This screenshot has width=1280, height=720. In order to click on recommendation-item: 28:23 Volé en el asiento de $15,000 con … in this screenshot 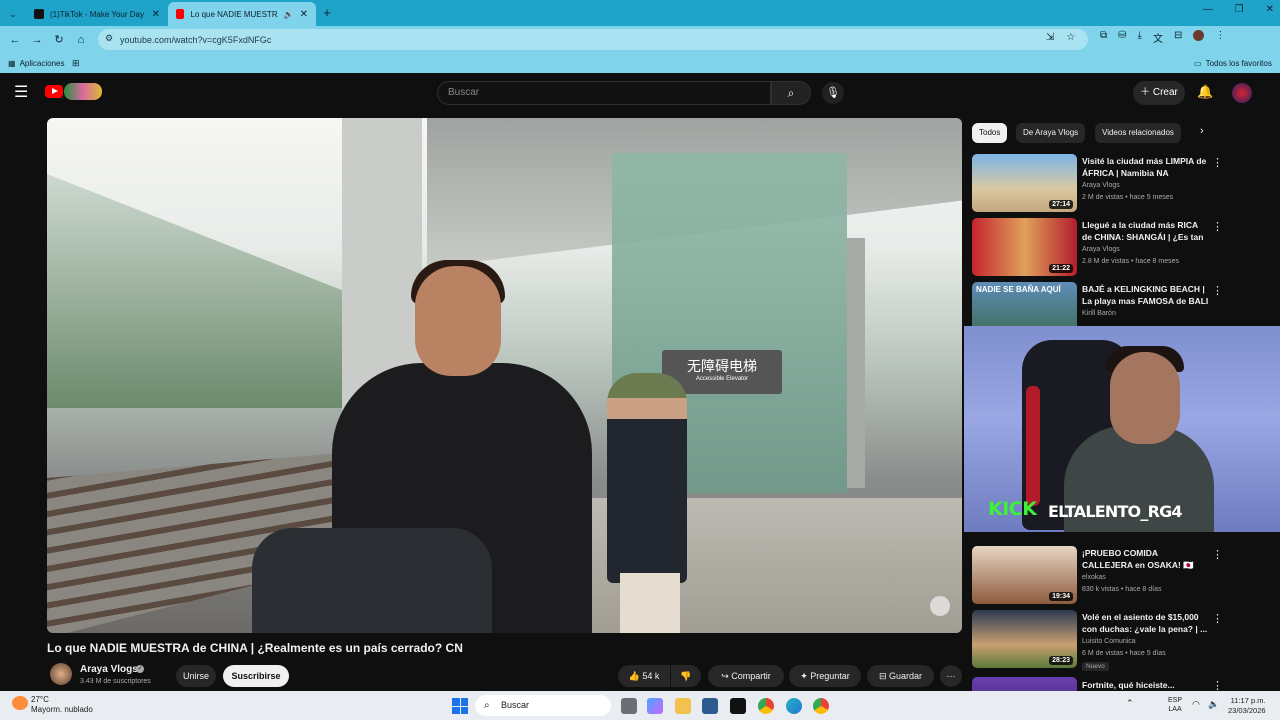, I will do `click(1120, 643)`.